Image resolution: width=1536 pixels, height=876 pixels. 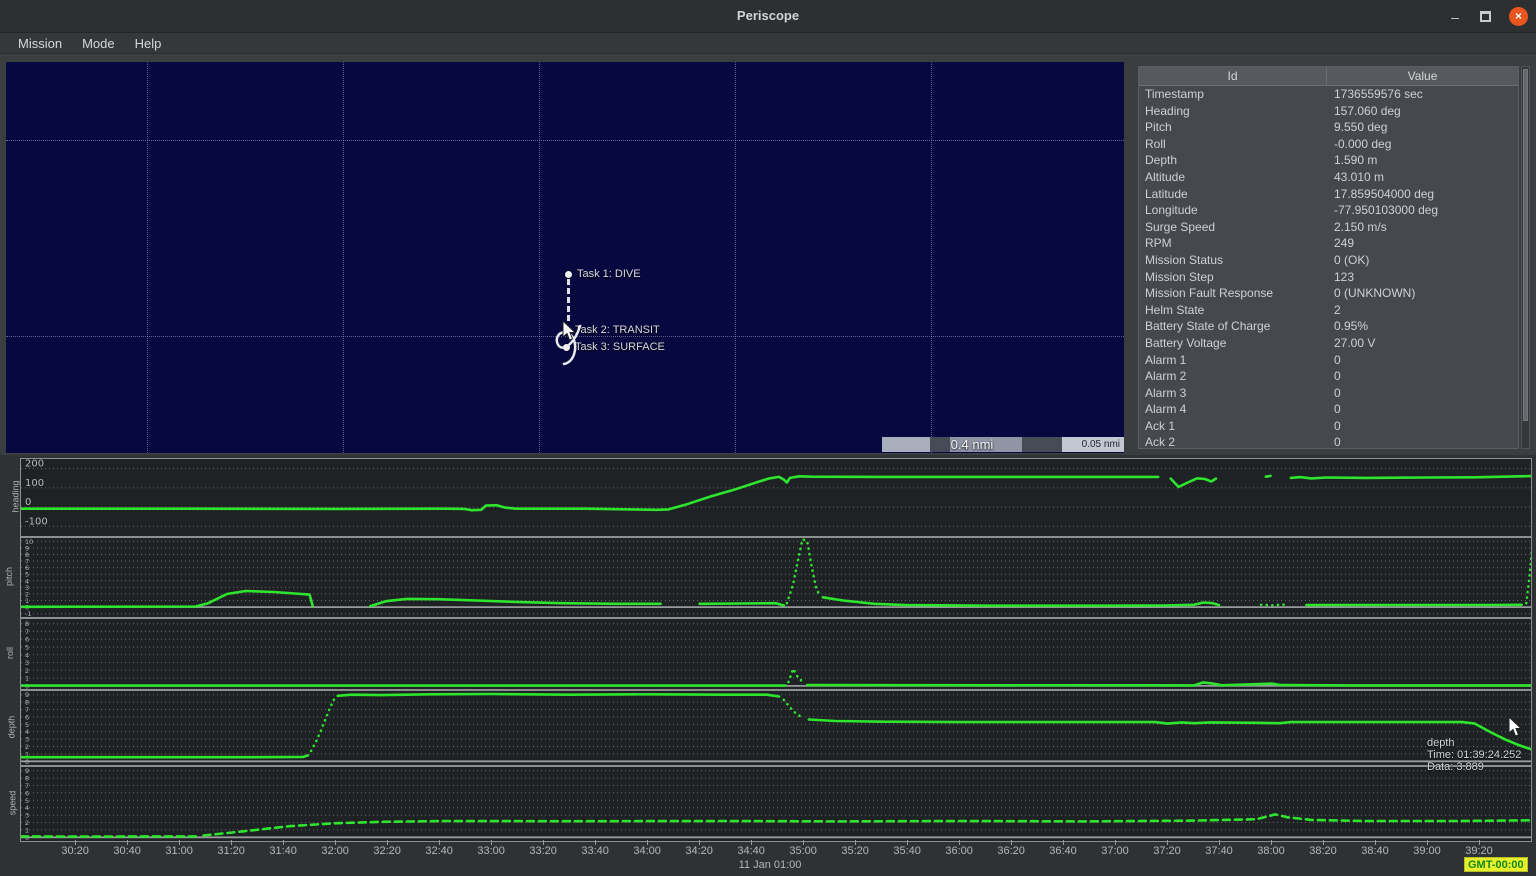 What do you see at coordinates (28, 502) in the screenshot?
I see `y-tick-label: 0` at bounding box center [28, 502].